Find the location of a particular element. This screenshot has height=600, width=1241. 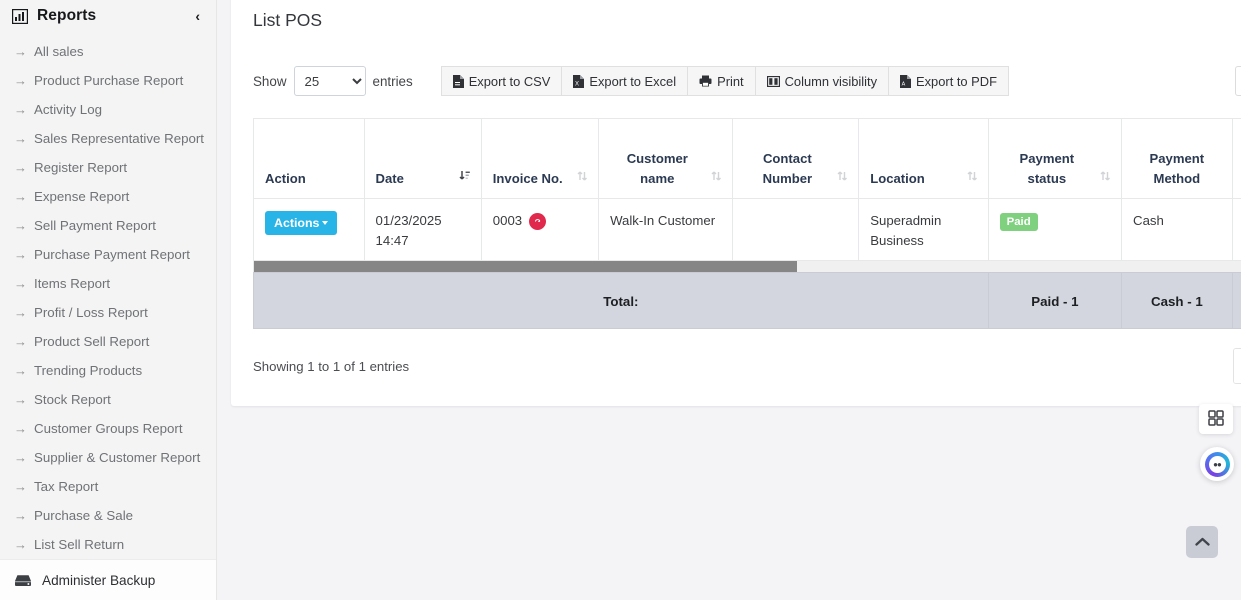

horizontal-scrollbar is located at coordinates (747, 266).